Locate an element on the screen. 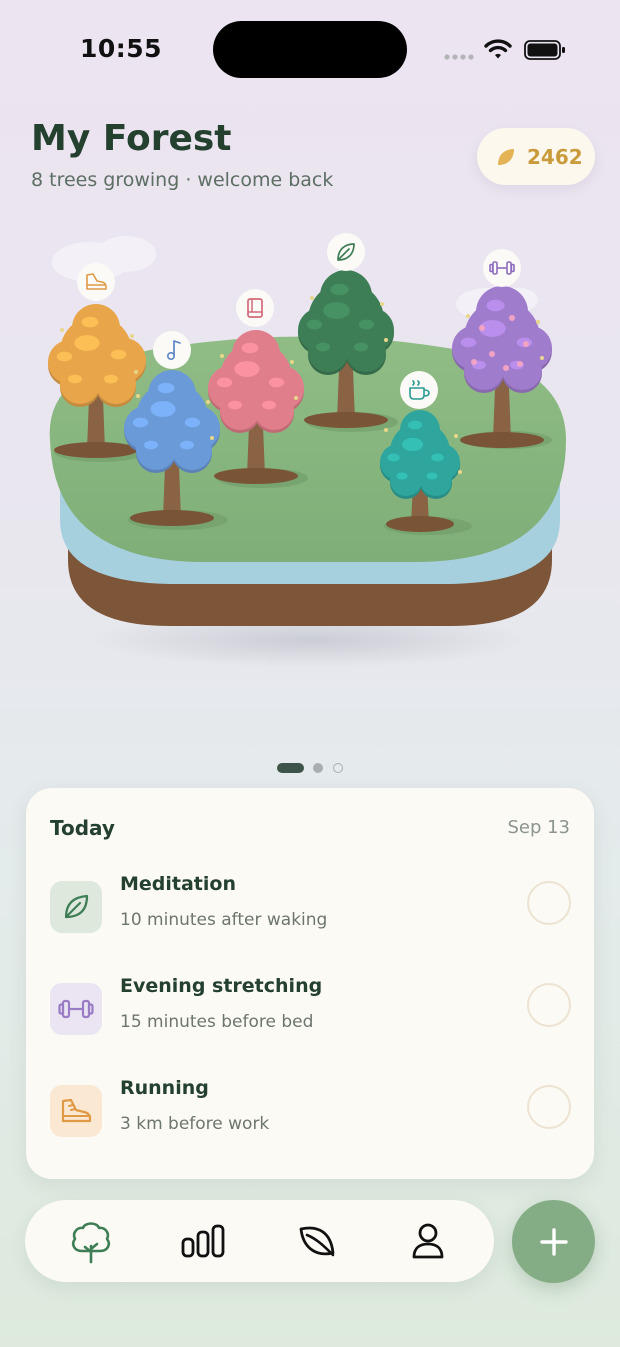 The width and height of the screenshot is (620, 1347). card-date: Sep 13 is located at coordinates (538, 827).